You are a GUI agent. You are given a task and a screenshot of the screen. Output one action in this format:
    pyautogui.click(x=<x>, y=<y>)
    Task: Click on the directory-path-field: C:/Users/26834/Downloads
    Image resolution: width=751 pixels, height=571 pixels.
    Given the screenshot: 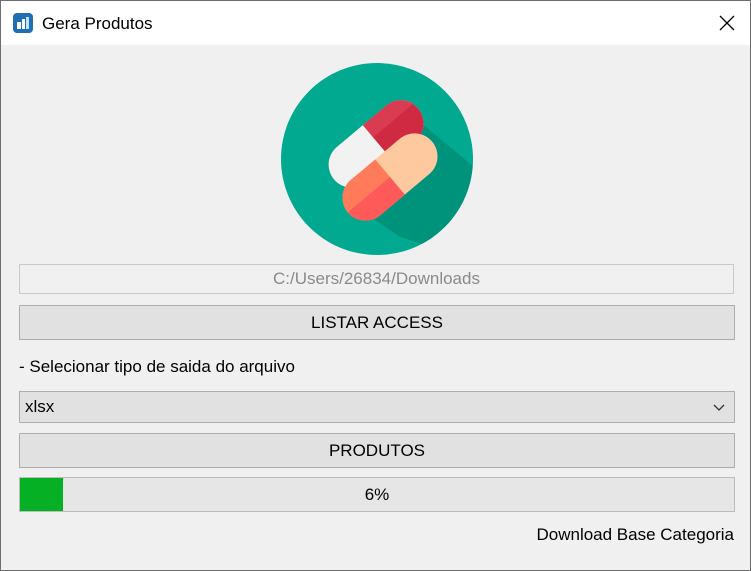 What is the action you would take?
    pyautogui.click(x=376, y=279)
    